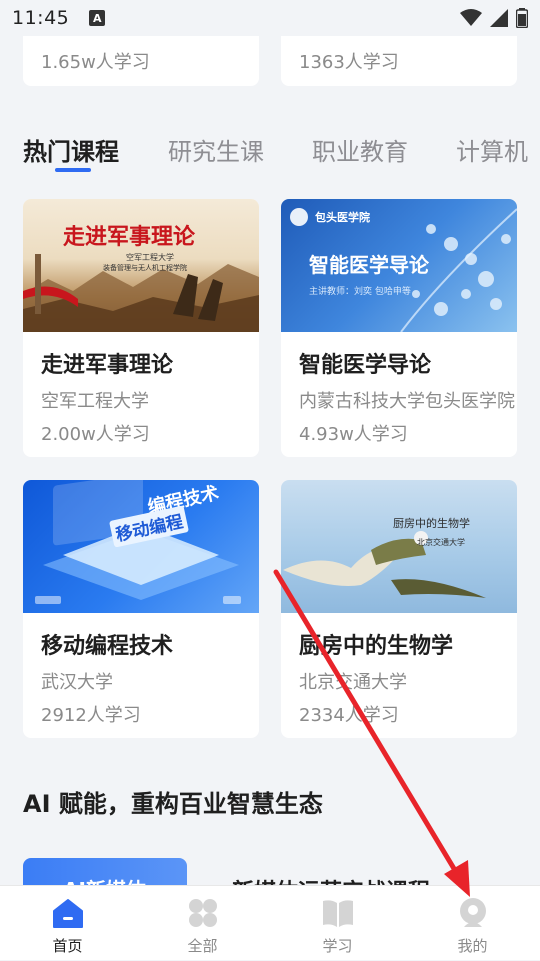 The image size is (540, 961). I want to click on status-icons, so click(494, 18).